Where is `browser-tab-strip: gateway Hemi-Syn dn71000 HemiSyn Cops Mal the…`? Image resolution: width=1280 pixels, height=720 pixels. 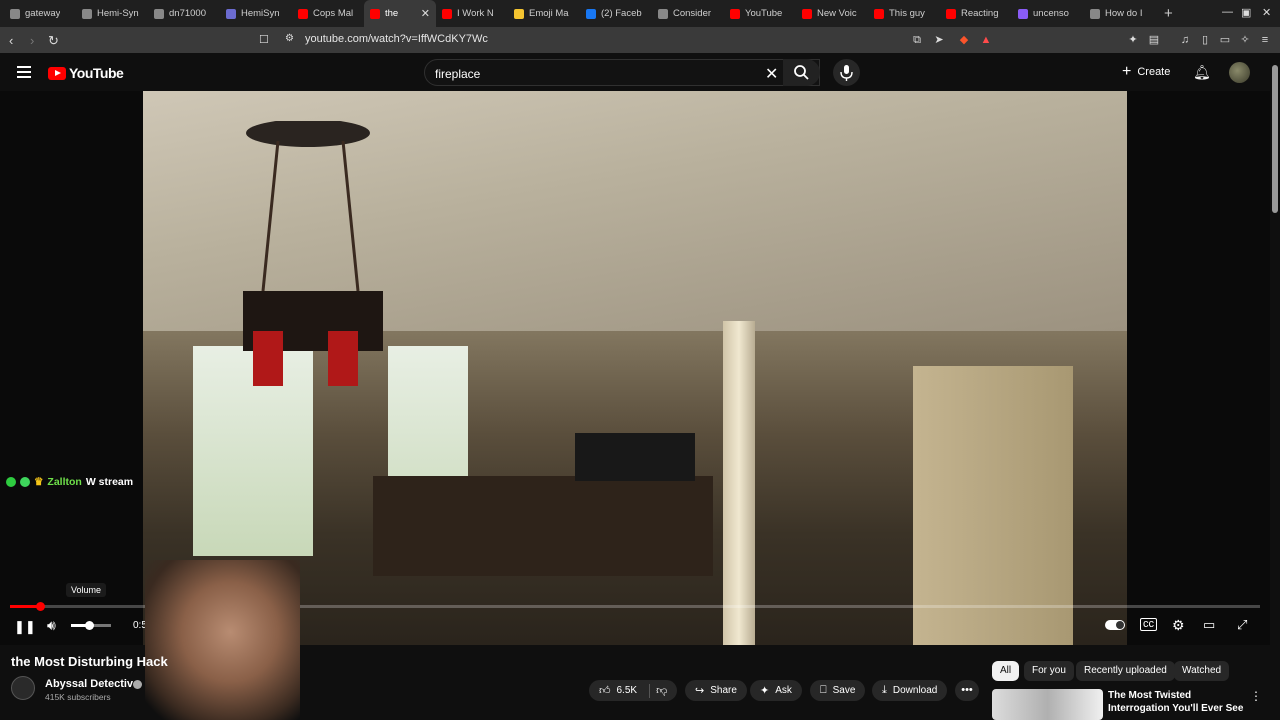 browser-tab-strip: gateway Hemi-Syn dn71000 HemiSyn Cops Mal the… is located at coordinates (640, 13).